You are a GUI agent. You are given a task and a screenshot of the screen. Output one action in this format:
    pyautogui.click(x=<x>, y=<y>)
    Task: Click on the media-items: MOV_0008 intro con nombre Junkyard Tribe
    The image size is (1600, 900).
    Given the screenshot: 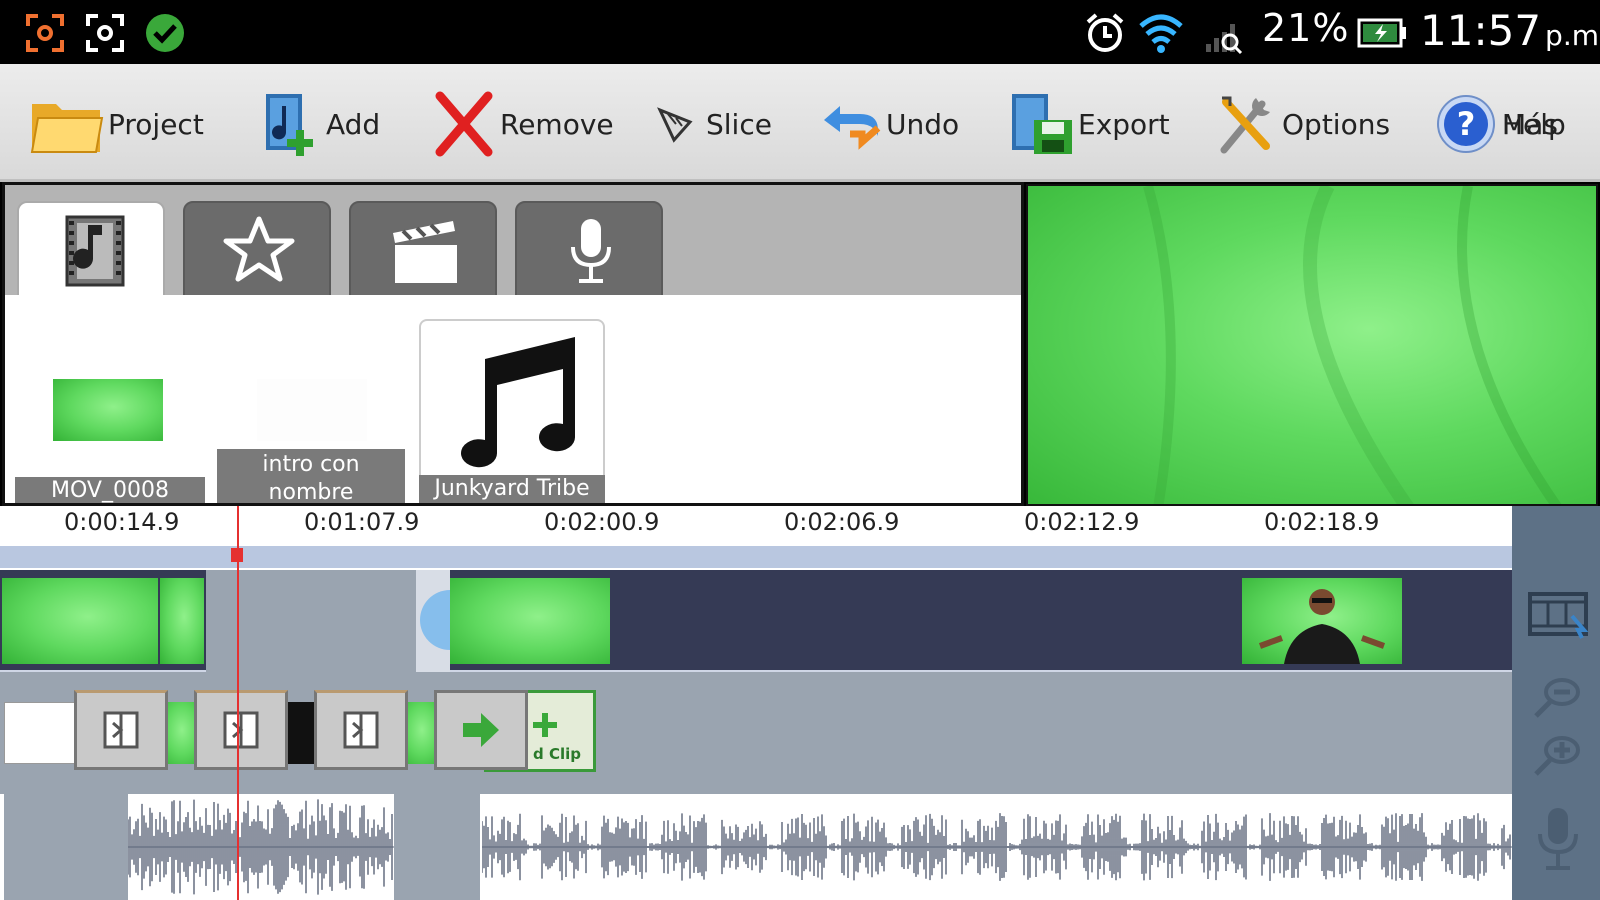 What is the action you would take?
    pyautogui.click(x=513, y=399)
    